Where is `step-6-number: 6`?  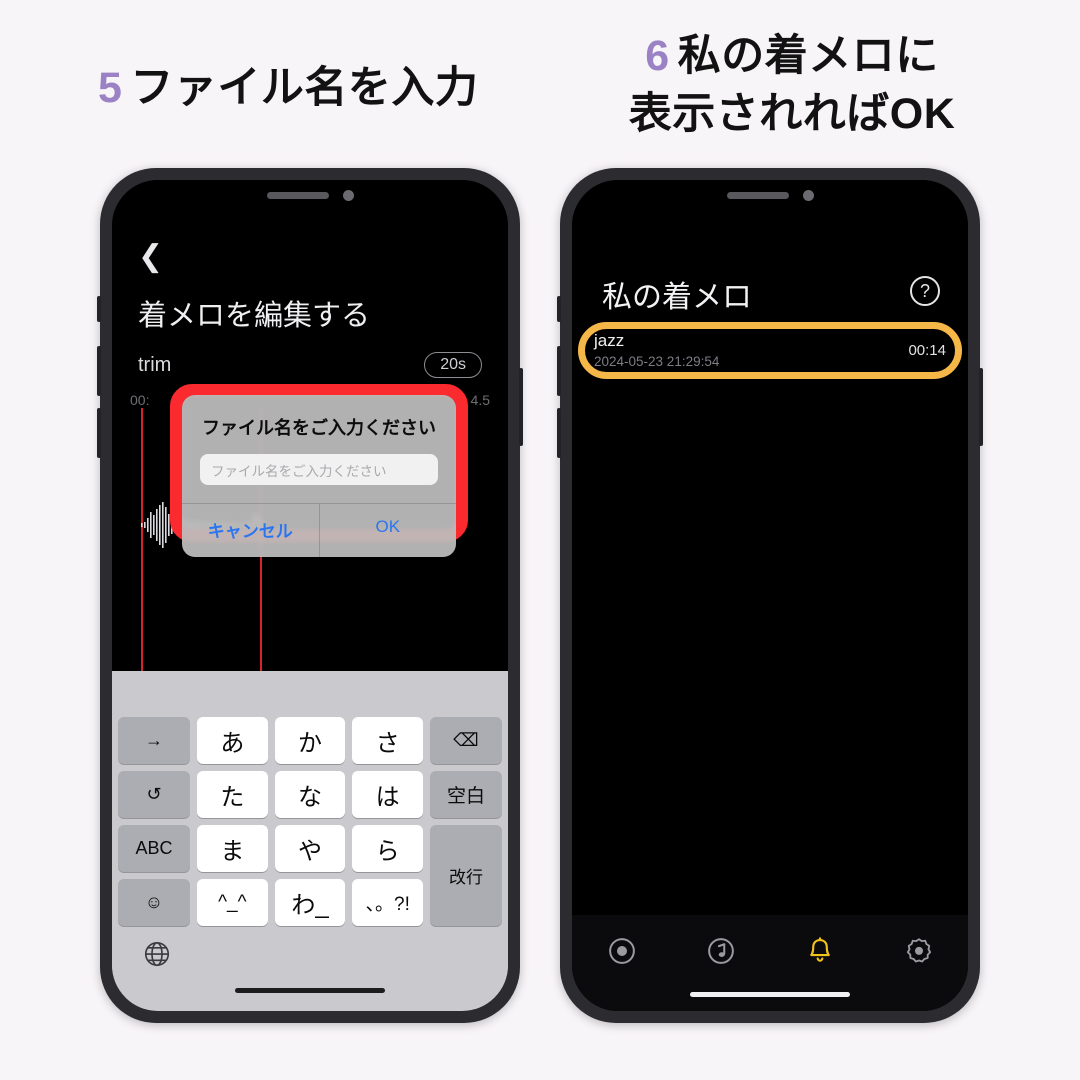 step-6-number: 6 is located at coordinates (657, 56).